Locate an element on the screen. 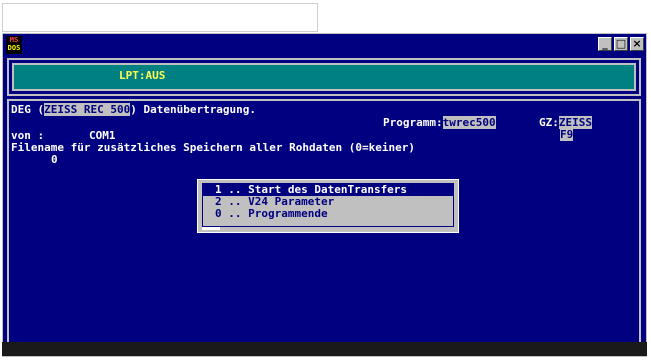 This screenshot has height=361, width=651. icon-text-top: MS is located at coordinates (14, 40).